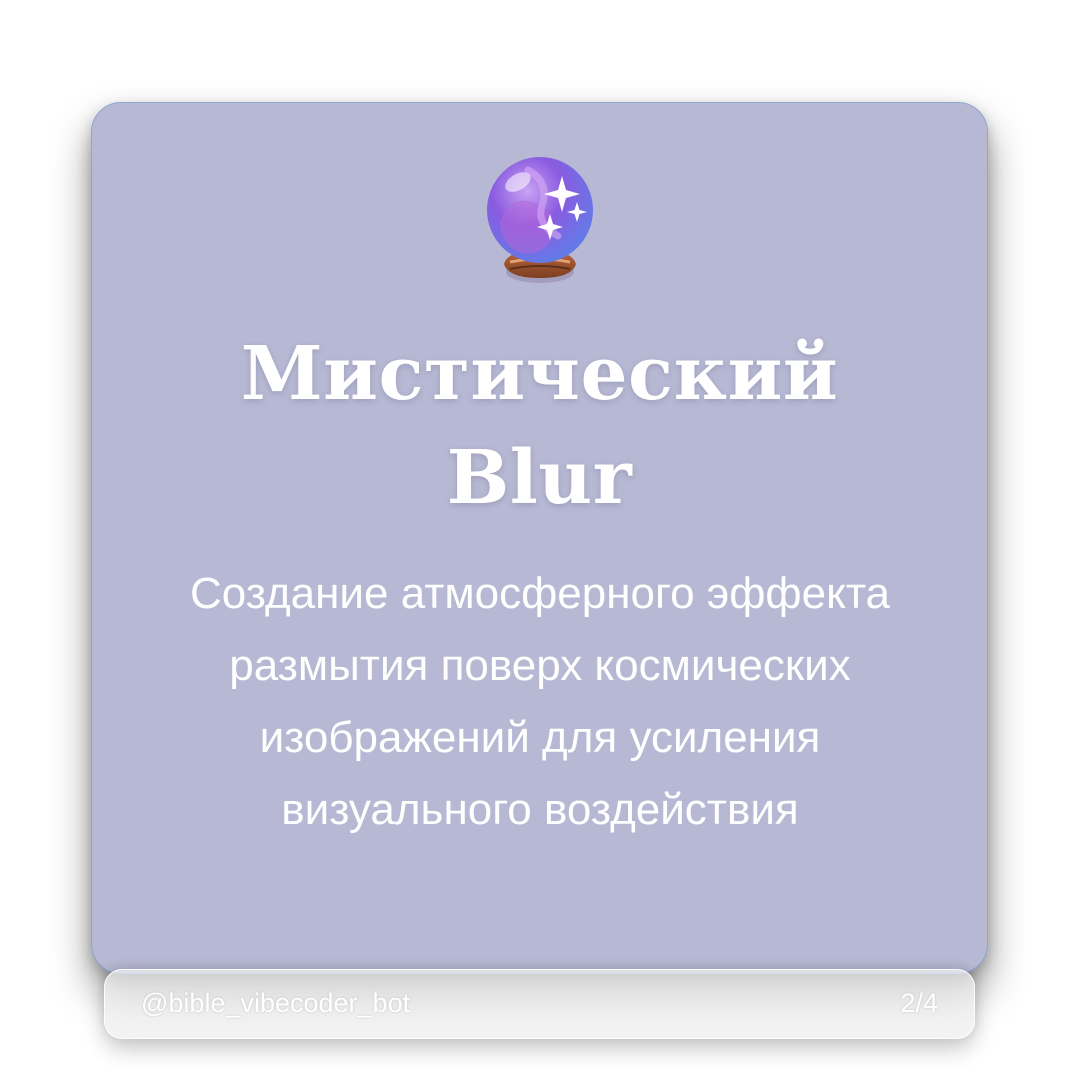 The height and width of the screenshot is (1080, 1080). What do you see at coordinates (919, 1003) in the screenshot?
I see `page-indicator: 2/4` at bounding box center [919, 1003].